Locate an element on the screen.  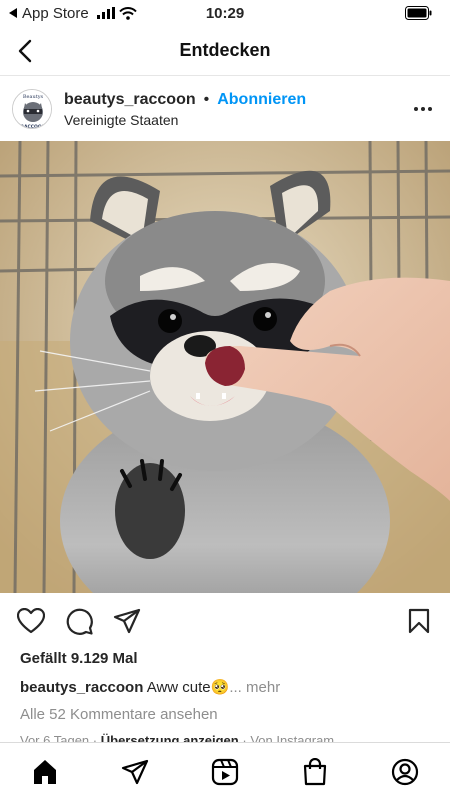
reels-icon is located at coordinates (225, 771).